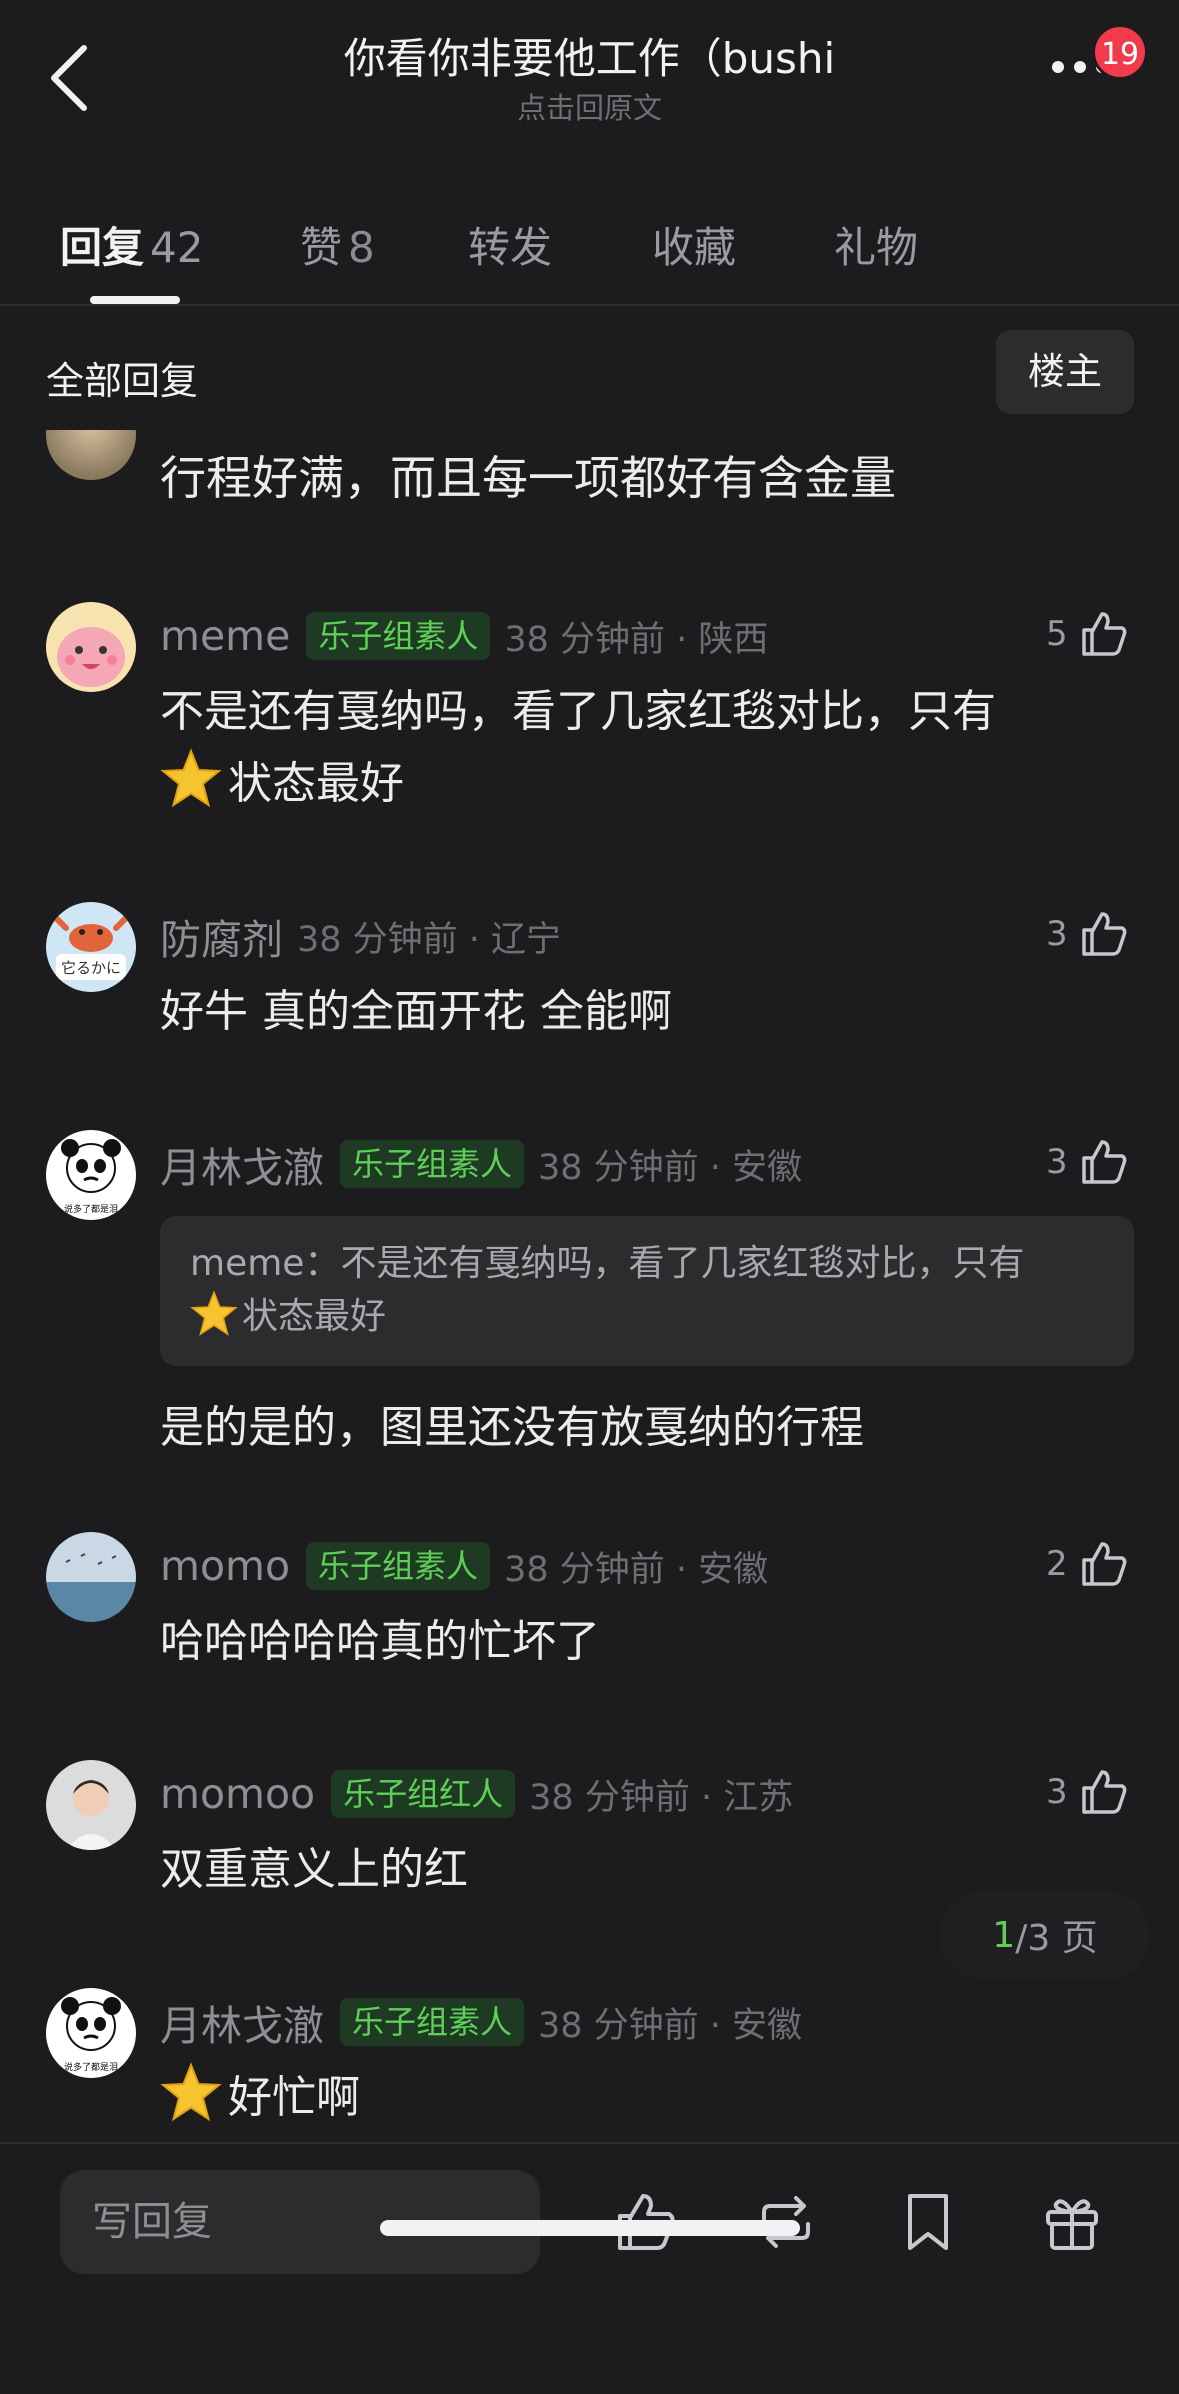 This screenshot has height=2394, width=1179. I want to click on tab-label: 礼物, so click(876, 247).